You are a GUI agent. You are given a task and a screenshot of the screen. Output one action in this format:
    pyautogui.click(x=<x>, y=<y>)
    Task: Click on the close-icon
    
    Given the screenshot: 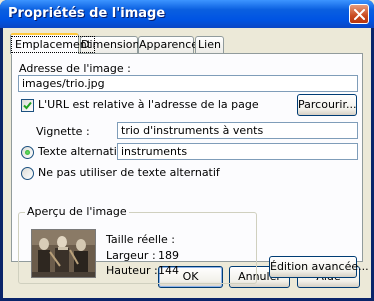 What is the action you would take?
    pyautogui.click(x=359, y=14)
    